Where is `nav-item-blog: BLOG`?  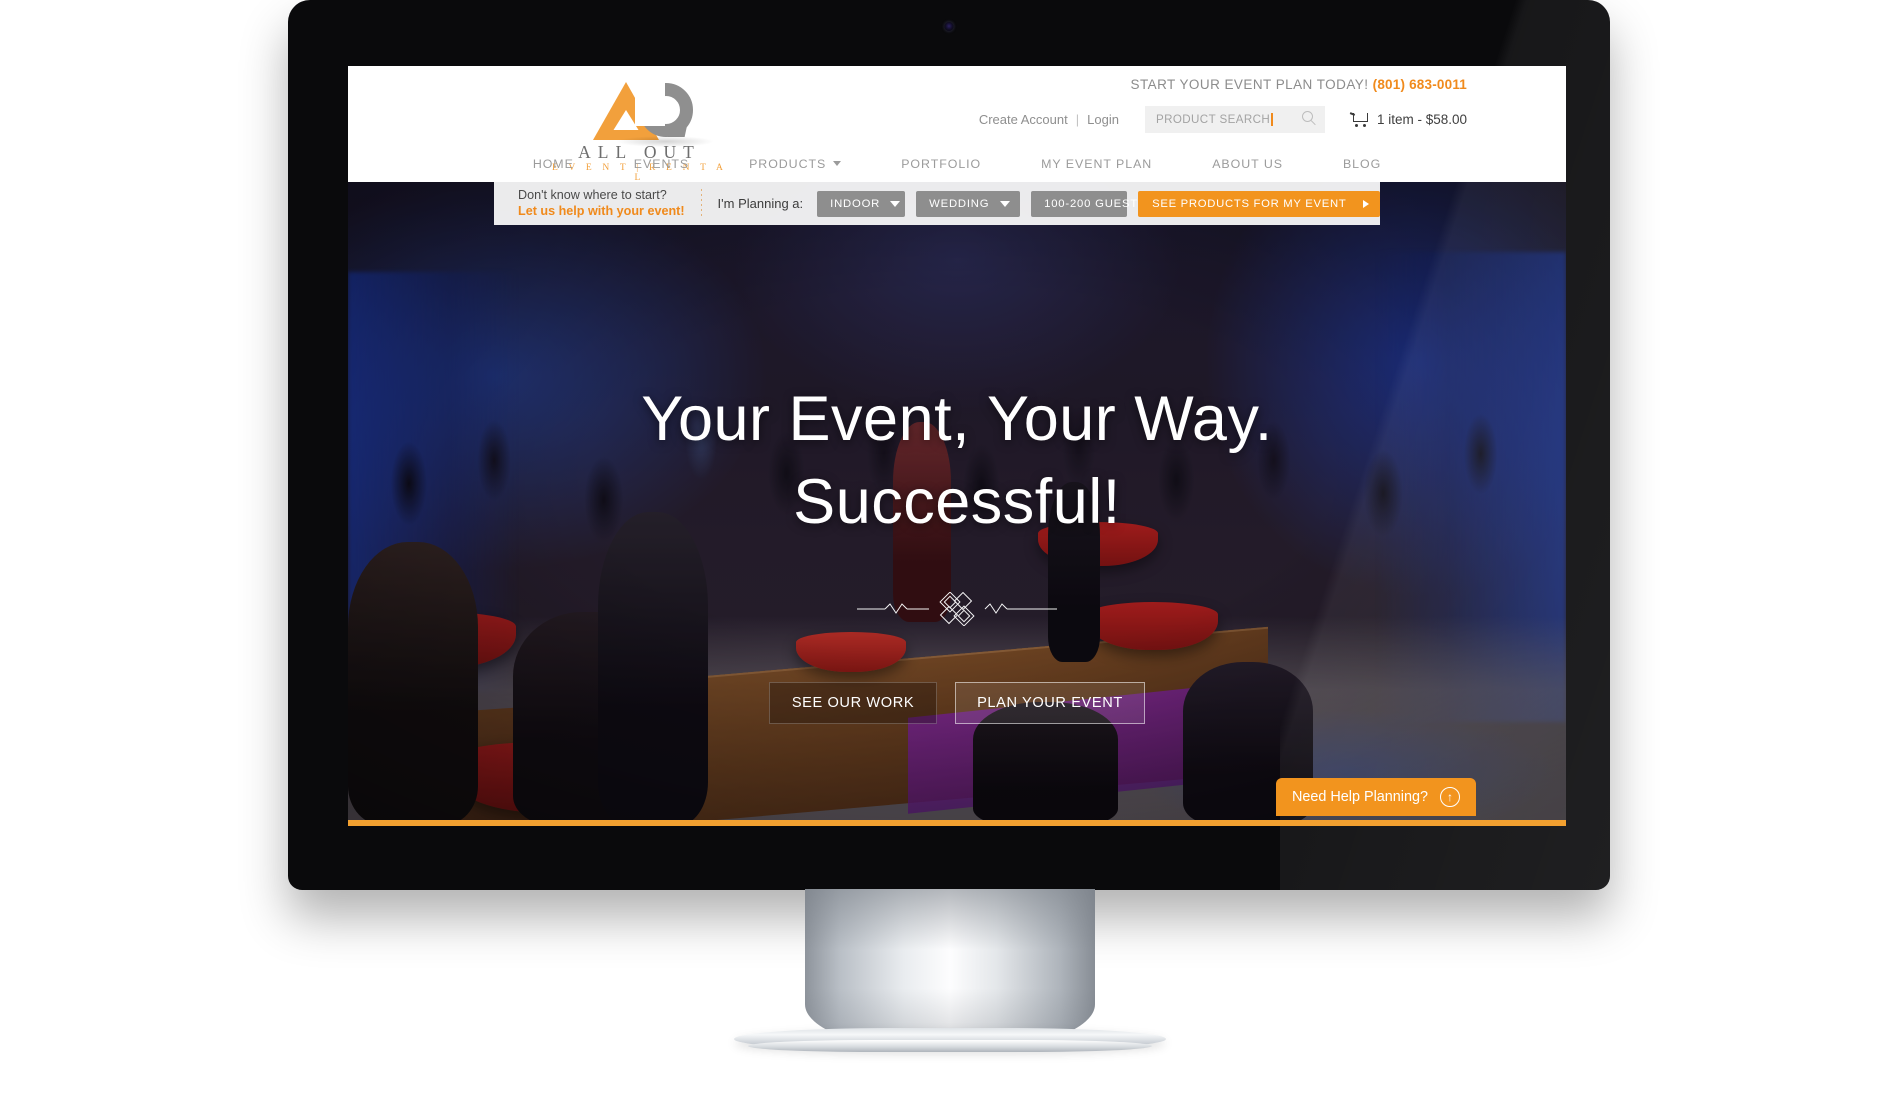
nav-item-blog: BLOG is located at coordinates (1362, 164).